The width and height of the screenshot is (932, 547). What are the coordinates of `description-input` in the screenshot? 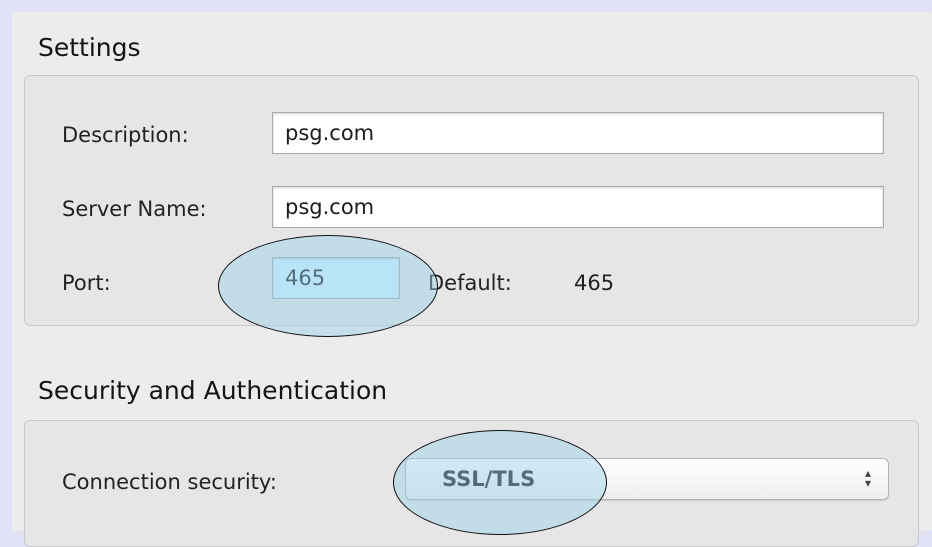 It's located at (578, 133).